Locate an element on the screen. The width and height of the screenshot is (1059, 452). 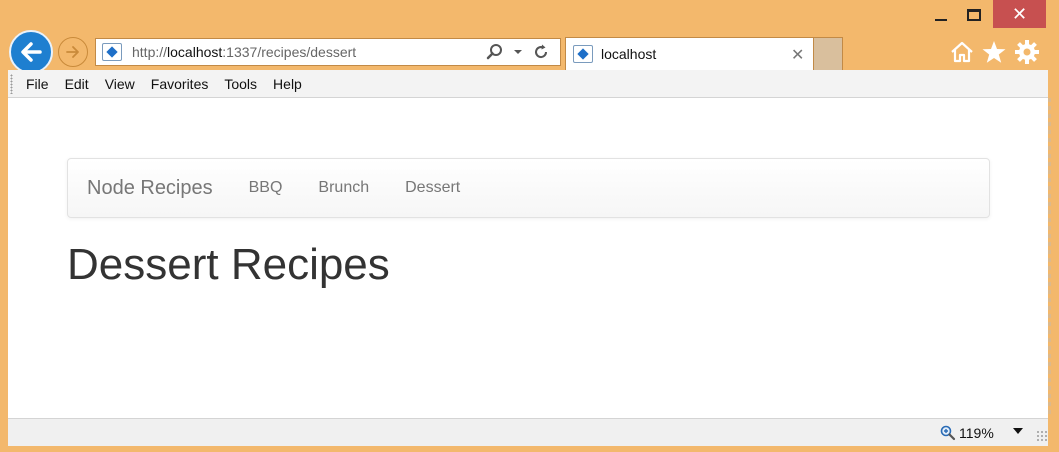
nav-link-brunch: Brunch is located at coordinates (343, 188).